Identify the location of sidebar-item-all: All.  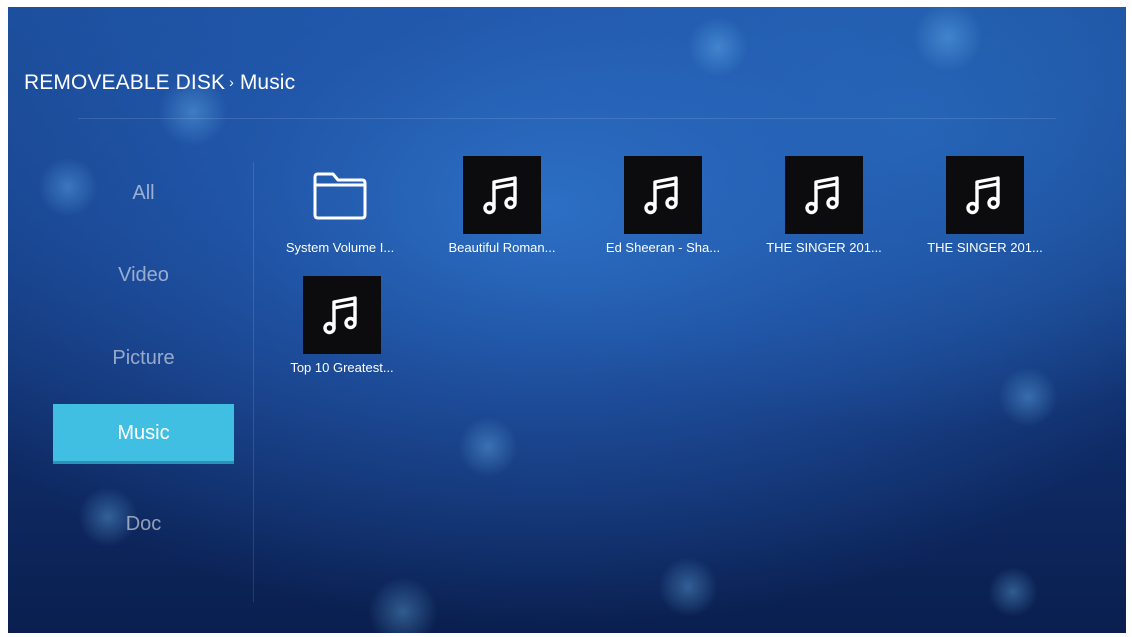
(143, 193).